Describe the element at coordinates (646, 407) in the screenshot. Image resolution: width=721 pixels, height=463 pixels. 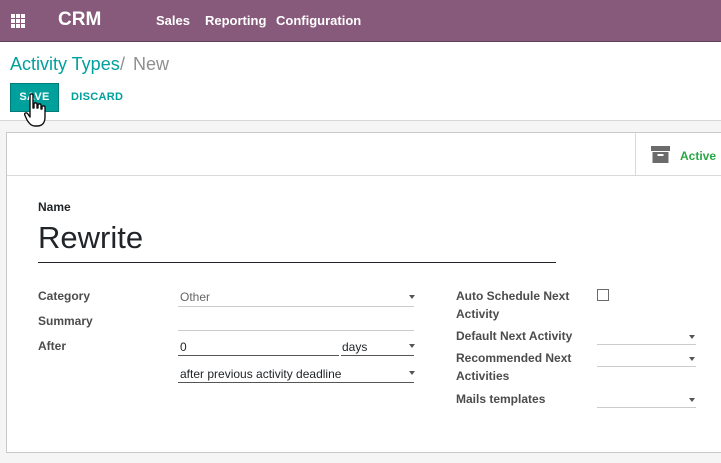
I see `mail-templates-underline` at that location.